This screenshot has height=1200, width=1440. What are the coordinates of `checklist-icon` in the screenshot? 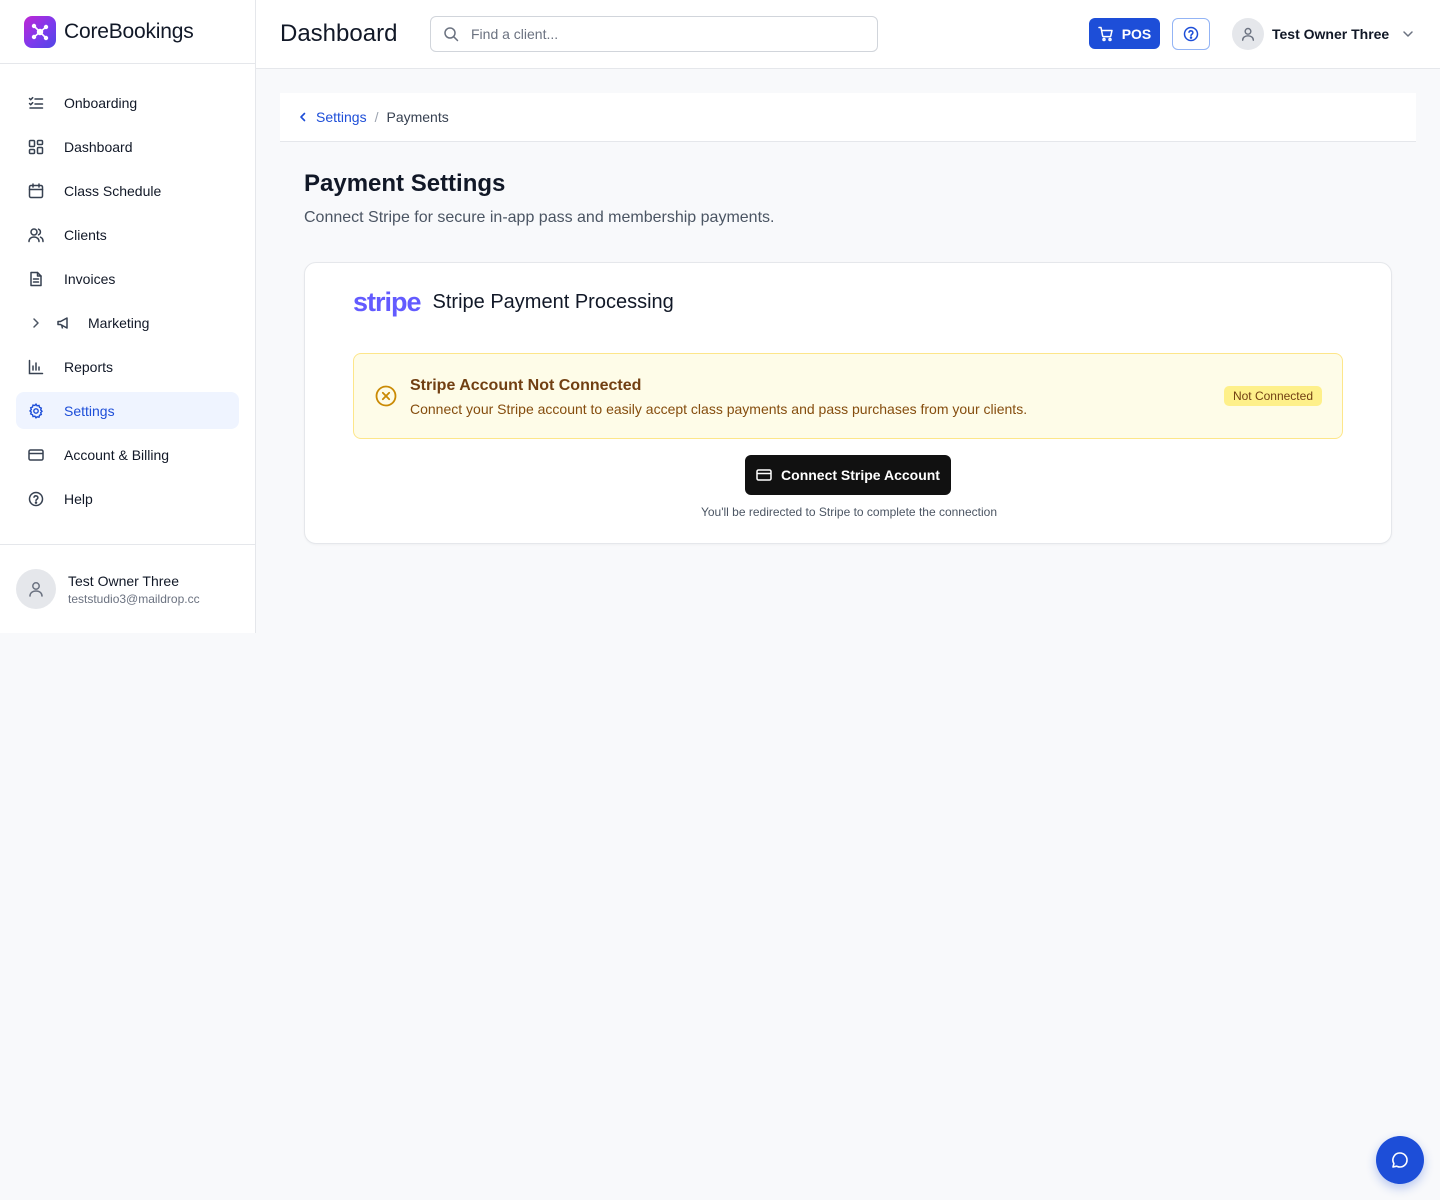 It's located at (36, 103).